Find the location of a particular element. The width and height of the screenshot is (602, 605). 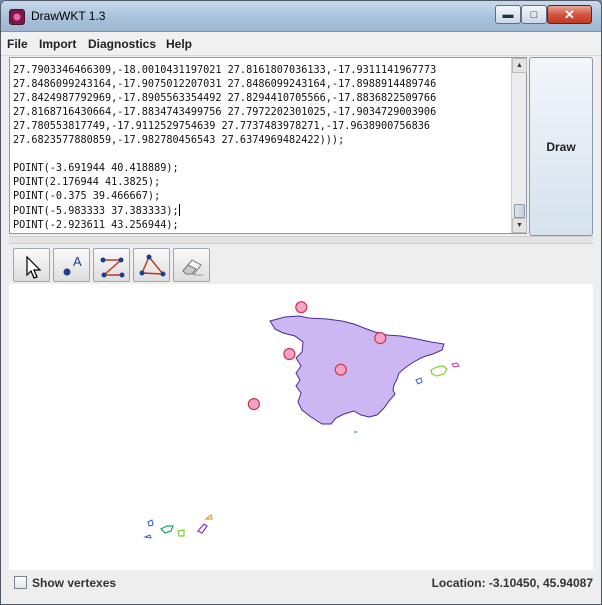

maximize-icon: □ is located at coordinates (534, 14).